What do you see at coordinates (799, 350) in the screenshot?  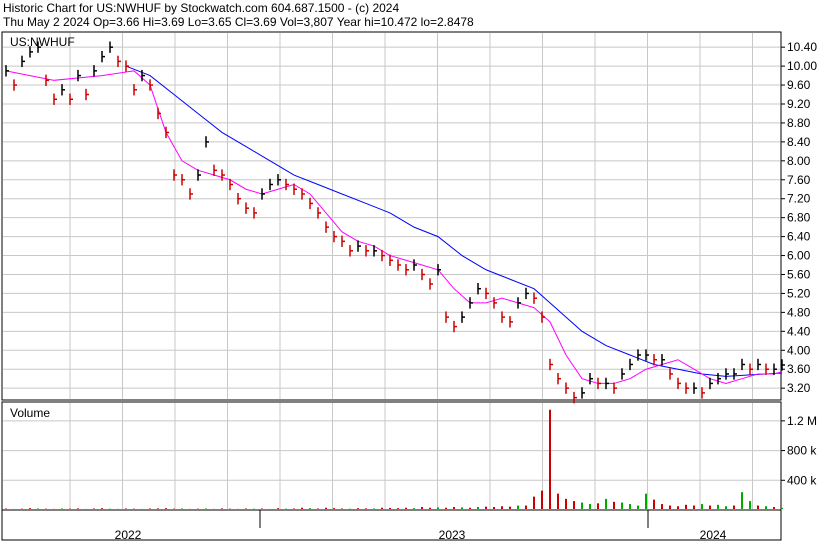 I see `price-tick-label: 4.00` at bounding box center [799, 350].